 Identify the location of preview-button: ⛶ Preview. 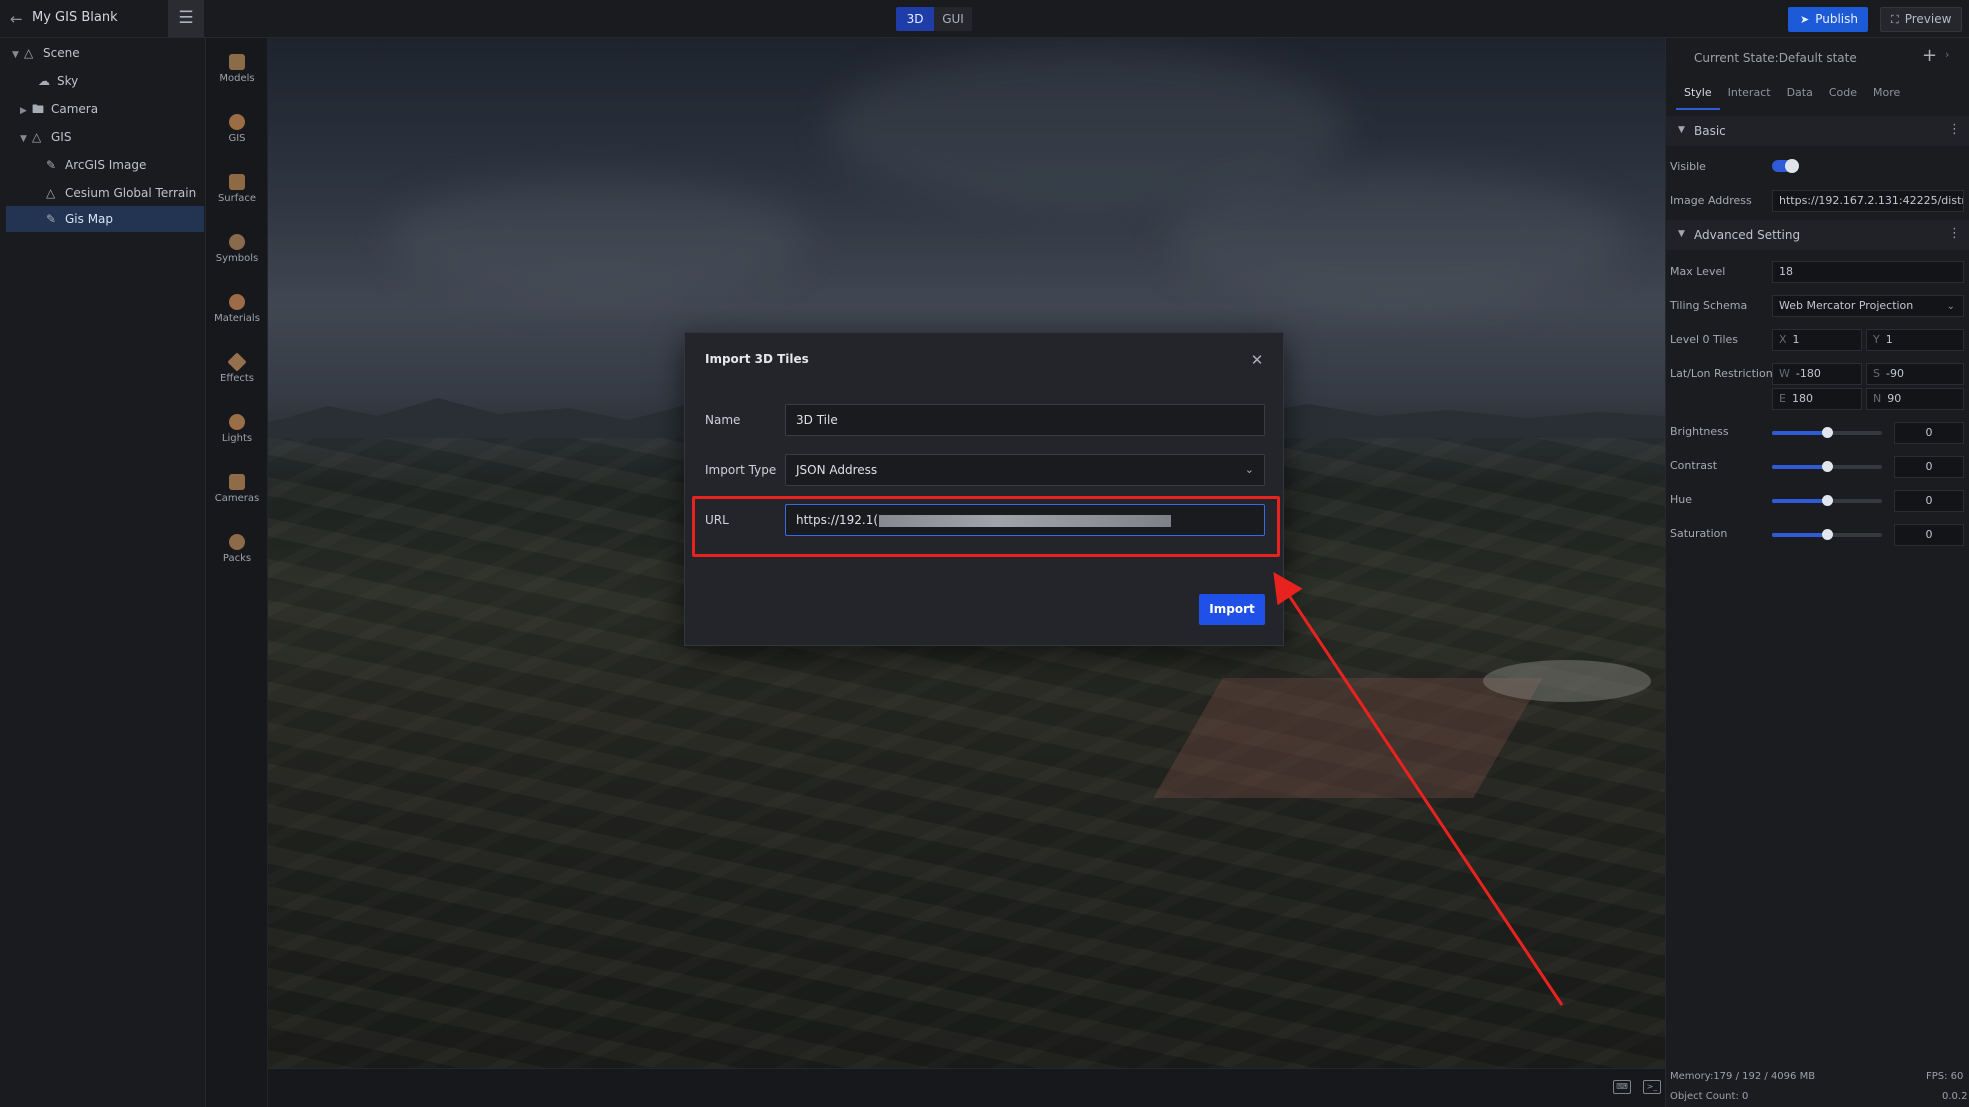
(1921, 19).